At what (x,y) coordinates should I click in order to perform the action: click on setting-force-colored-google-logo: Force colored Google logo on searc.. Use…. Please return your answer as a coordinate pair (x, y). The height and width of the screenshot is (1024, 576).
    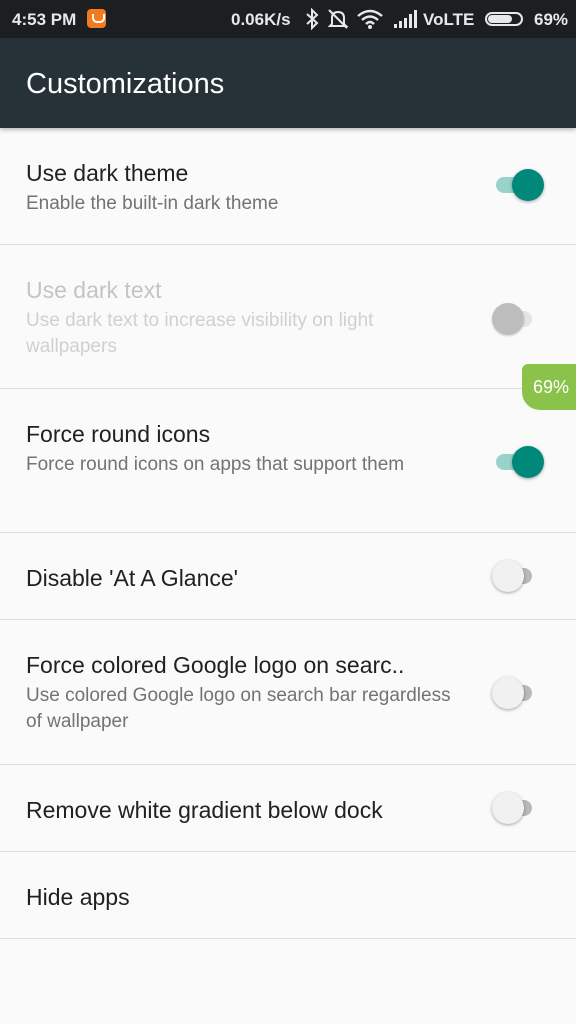
    Looking at the image, I should click on (288, 692).